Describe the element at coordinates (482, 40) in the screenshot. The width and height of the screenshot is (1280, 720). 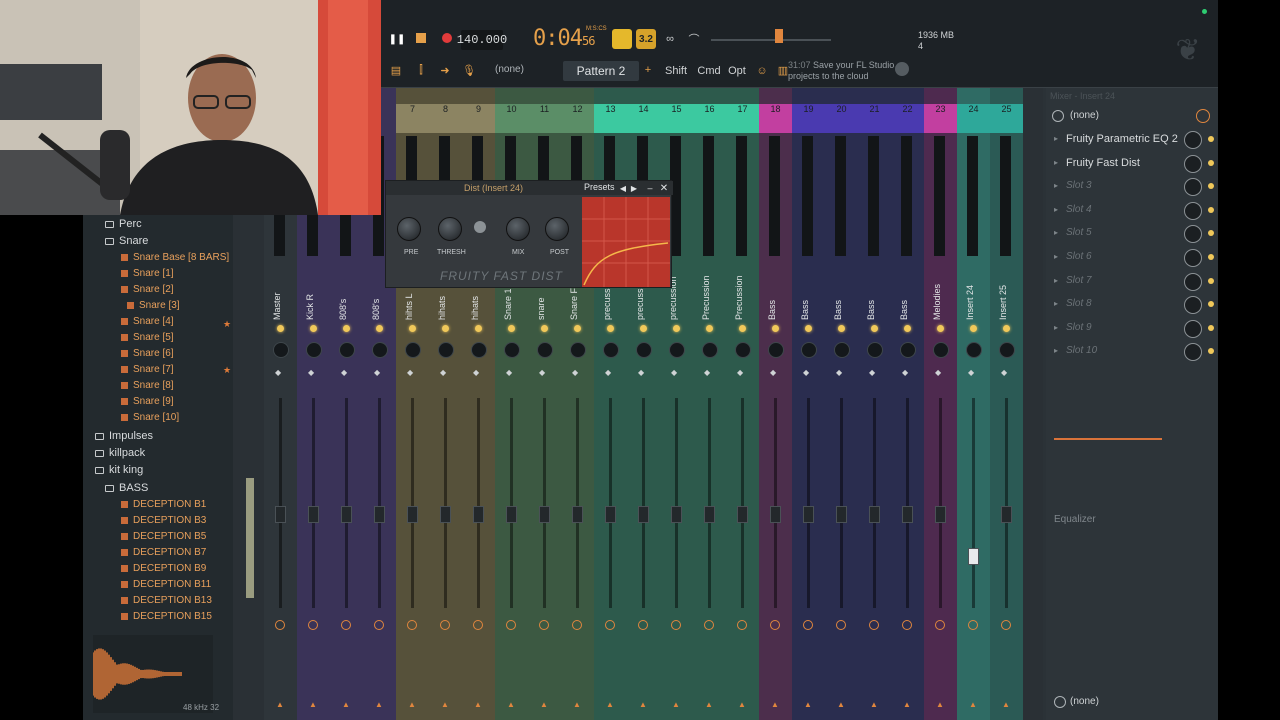
I see `tempo-display: 140.000` at that location.